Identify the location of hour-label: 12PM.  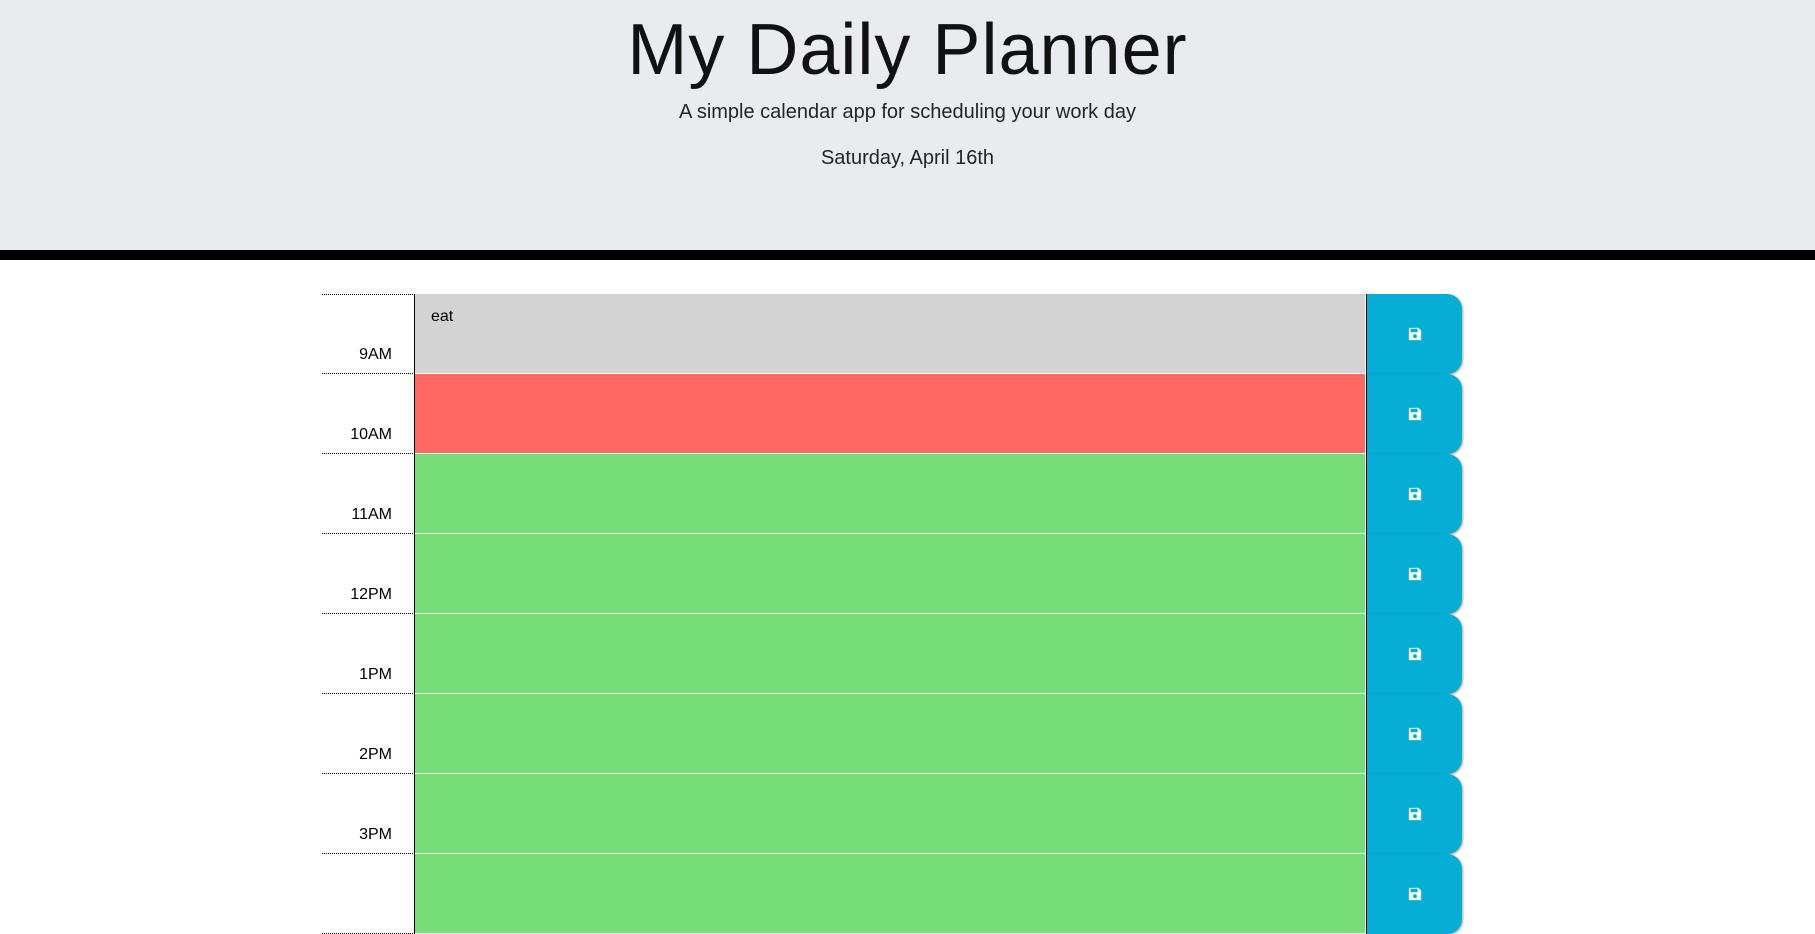
(371, 594).